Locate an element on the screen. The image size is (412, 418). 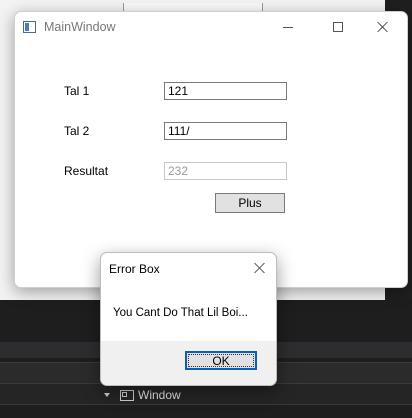
ide-window-tab: Window is located at coordinates (142, 395).